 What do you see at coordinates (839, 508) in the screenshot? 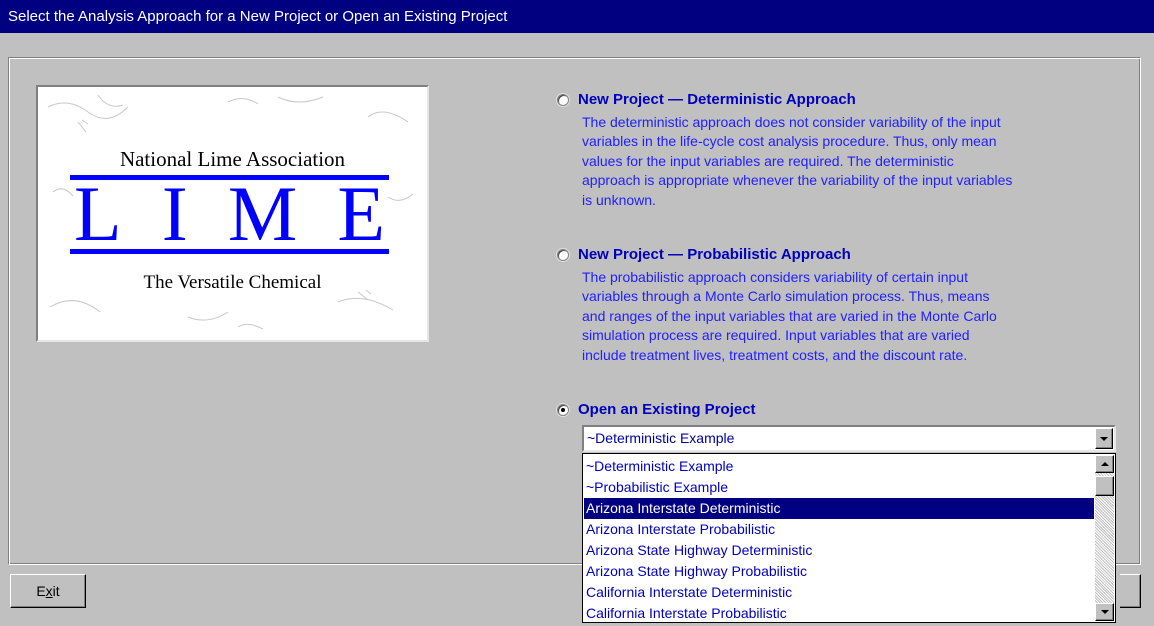
I see `list-item-selected: Arizona Interstate Deterministic` at bounding box center [839, 508].